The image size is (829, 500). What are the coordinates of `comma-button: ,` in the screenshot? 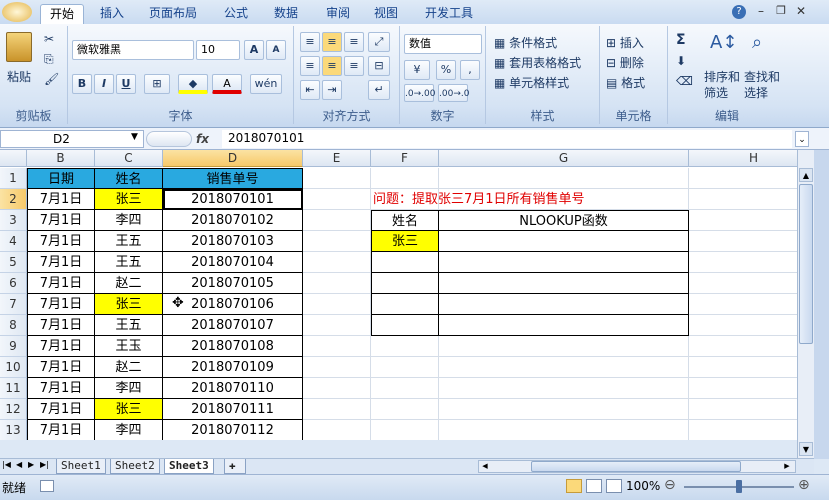 It's located at (470, 70).